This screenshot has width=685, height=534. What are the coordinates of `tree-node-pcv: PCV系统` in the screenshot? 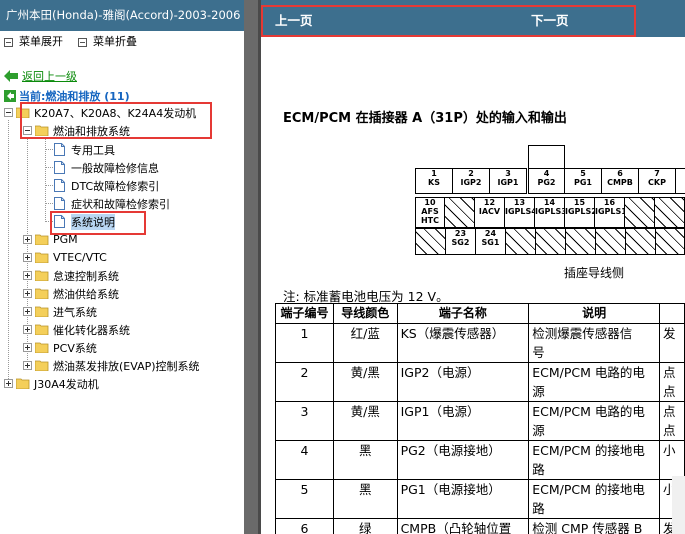 It's located at (60, 347).